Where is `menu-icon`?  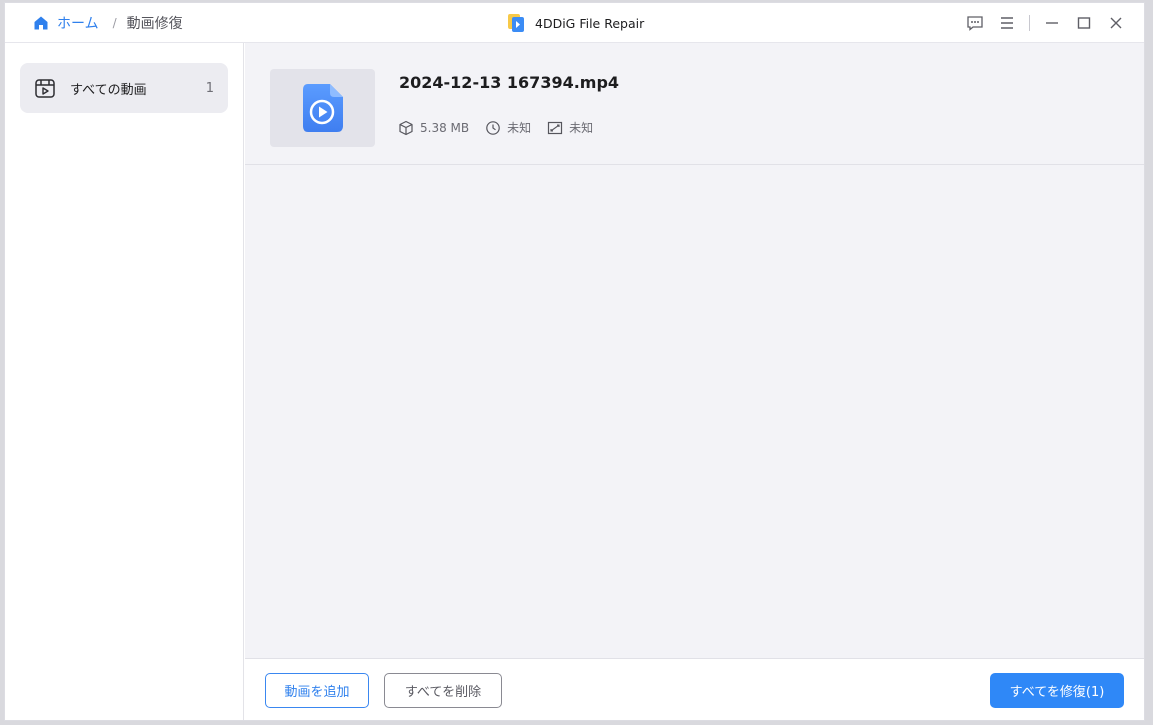 menu-icon is located at coordinates (1007, 23).